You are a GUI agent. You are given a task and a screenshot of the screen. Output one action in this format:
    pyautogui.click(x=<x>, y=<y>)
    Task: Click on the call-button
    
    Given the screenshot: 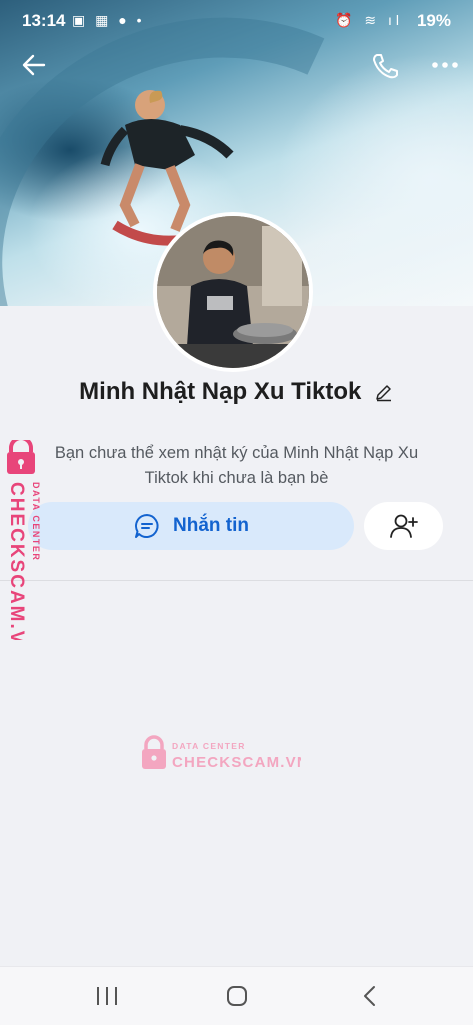 What is the action you would take?
    pyautogui.click(x=385, y=65)
    